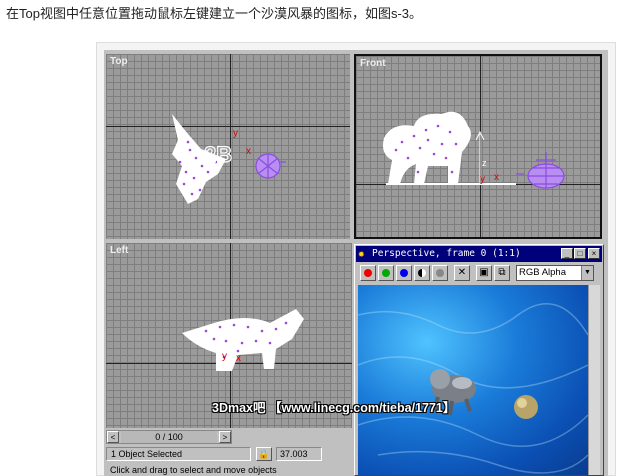 The width and height of the screenshot is (626, 476). Describe the element at coordinates (594, 253) in the screenshot. I see `close-button: ×` at that location.